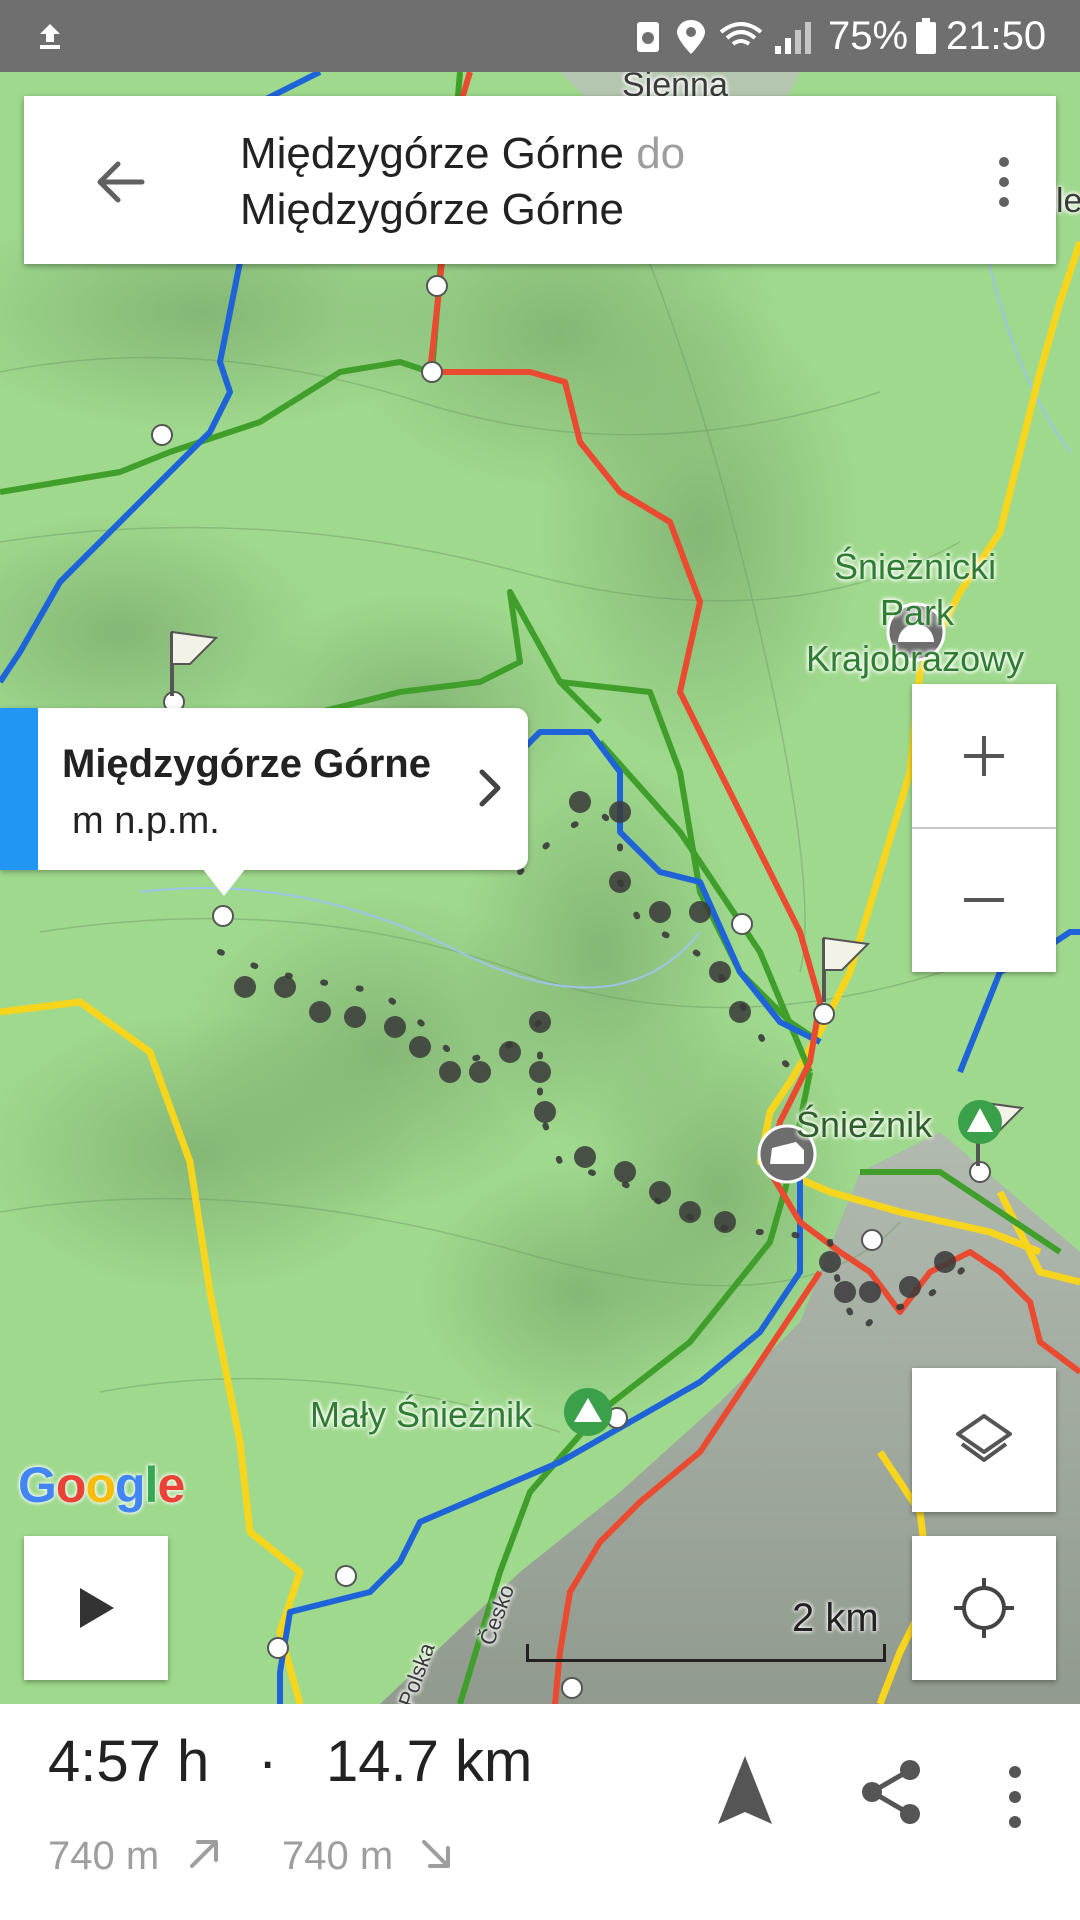 The image size is (1080, 1920). Describe the element at coordinates (421, 1414) in the screenshot. I see `peak-label-maly-sniezník: Mały Śnieżnik` at that location.